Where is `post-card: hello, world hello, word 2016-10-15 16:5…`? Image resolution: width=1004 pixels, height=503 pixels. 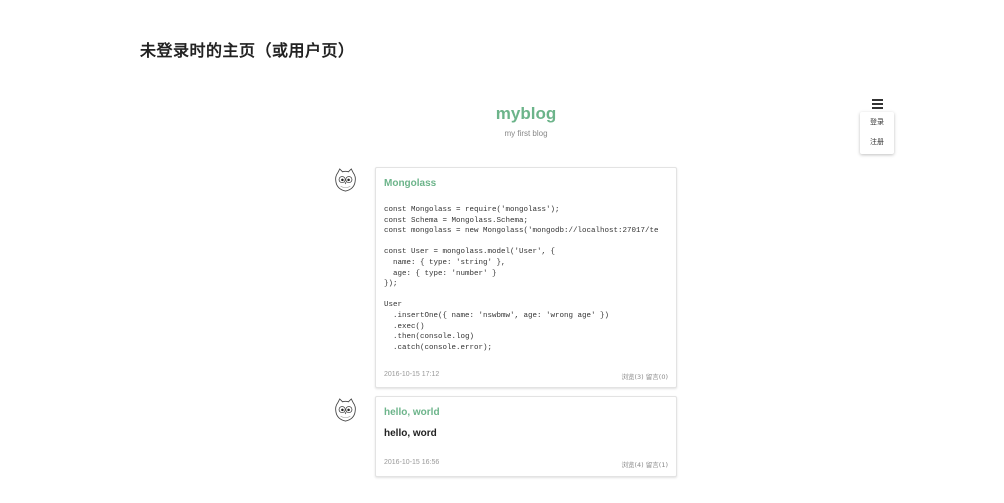 post-card: hello, world hello, word 2016-10-15 16:5… is located at coordinates (526, 436).